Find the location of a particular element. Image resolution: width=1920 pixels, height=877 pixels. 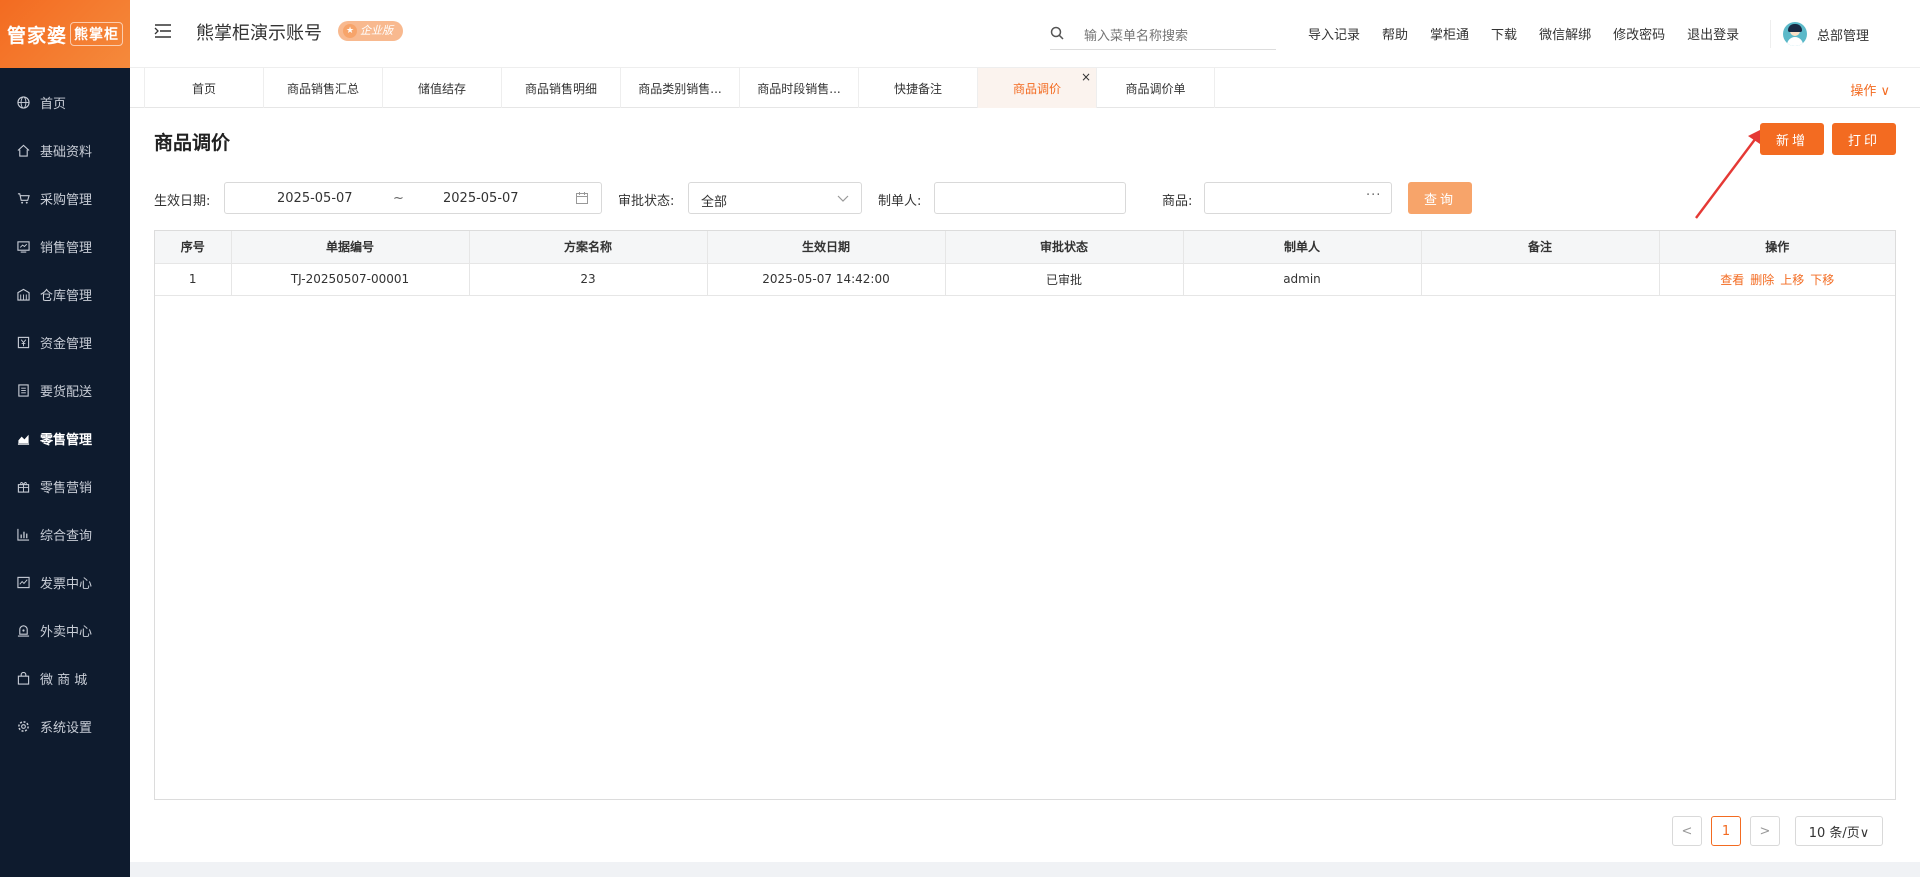

tab-sales-detail: 商品销售明细 is located at coordinates (560, 88).